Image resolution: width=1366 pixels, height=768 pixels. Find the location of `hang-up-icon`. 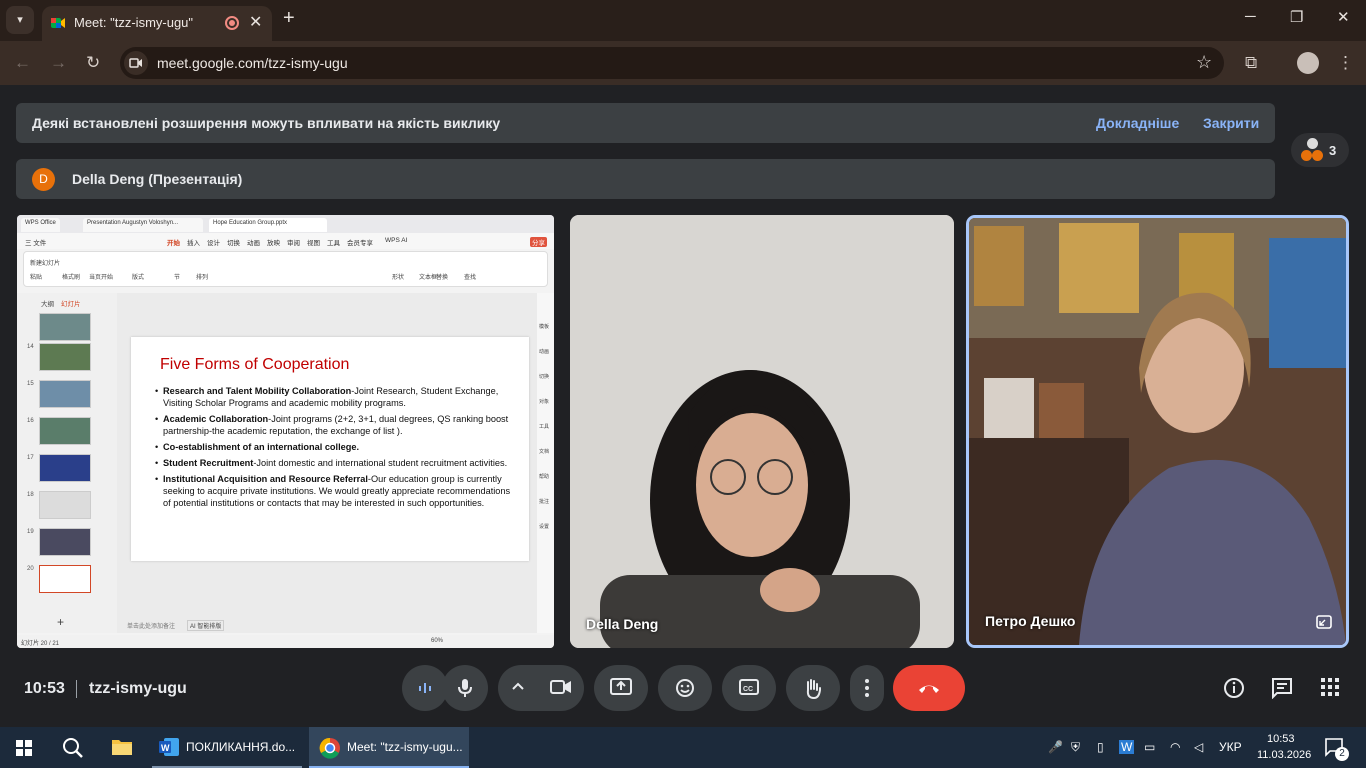

hang-up-icon is located at coordinates (929, 689).